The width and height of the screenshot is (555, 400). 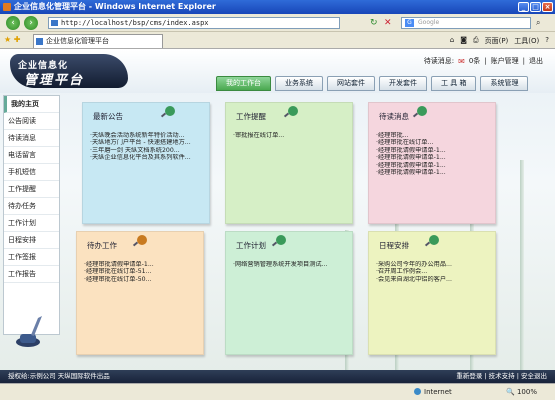 I want to click on zone-label: Internet, so click(x=438, y=392).